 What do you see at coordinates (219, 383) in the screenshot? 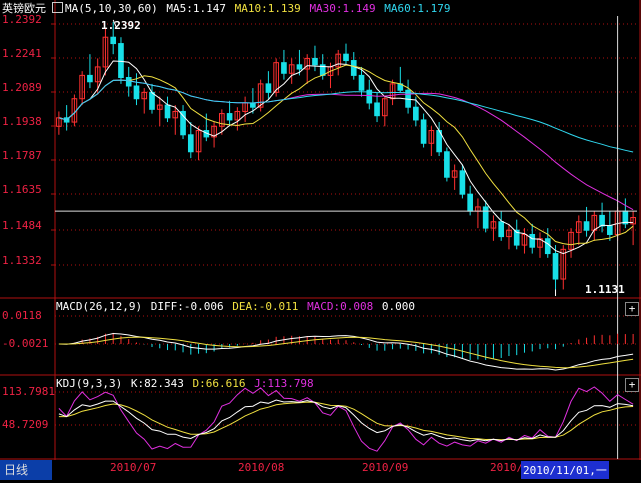
I see `kdj-d-value: D:66.616` at bounding box center [219, 383].